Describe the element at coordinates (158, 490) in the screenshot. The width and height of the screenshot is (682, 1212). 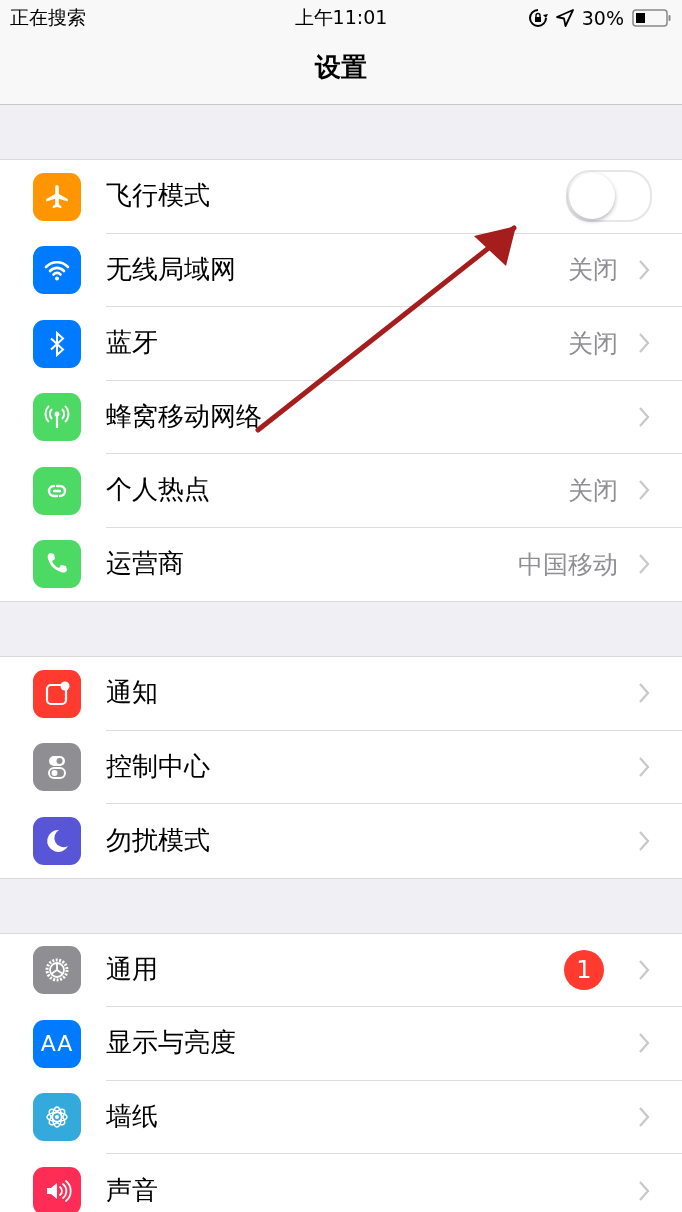
I see `row-label: 个人热点` at that location.